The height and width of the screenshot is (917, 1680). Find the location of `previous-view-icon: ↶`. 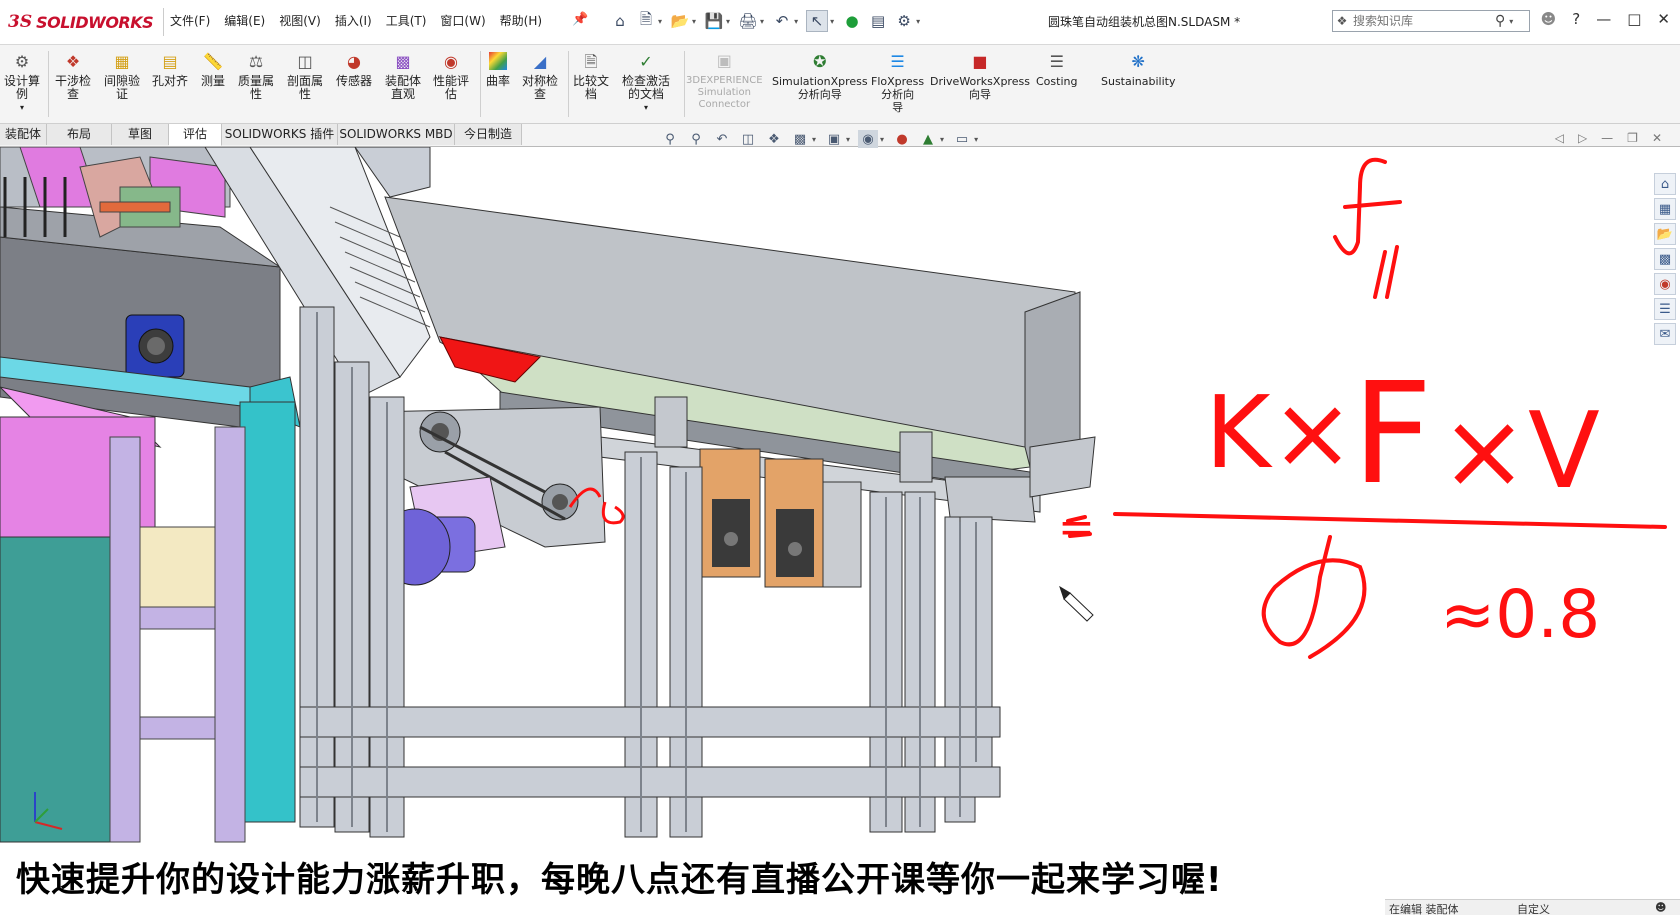

previous-view-icon: ↶ is located at coordinates (722, 139).